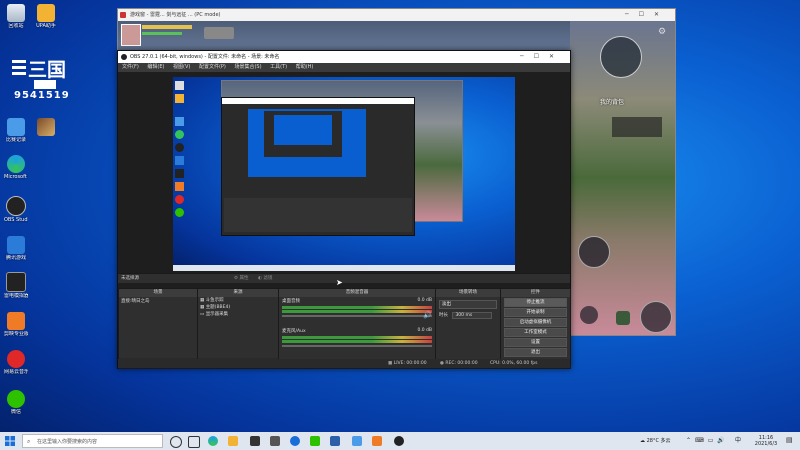 Image resolution: width=800 pixels, height=450 pixels. I want to click on maximize-button: ☐, so click(646, 14).